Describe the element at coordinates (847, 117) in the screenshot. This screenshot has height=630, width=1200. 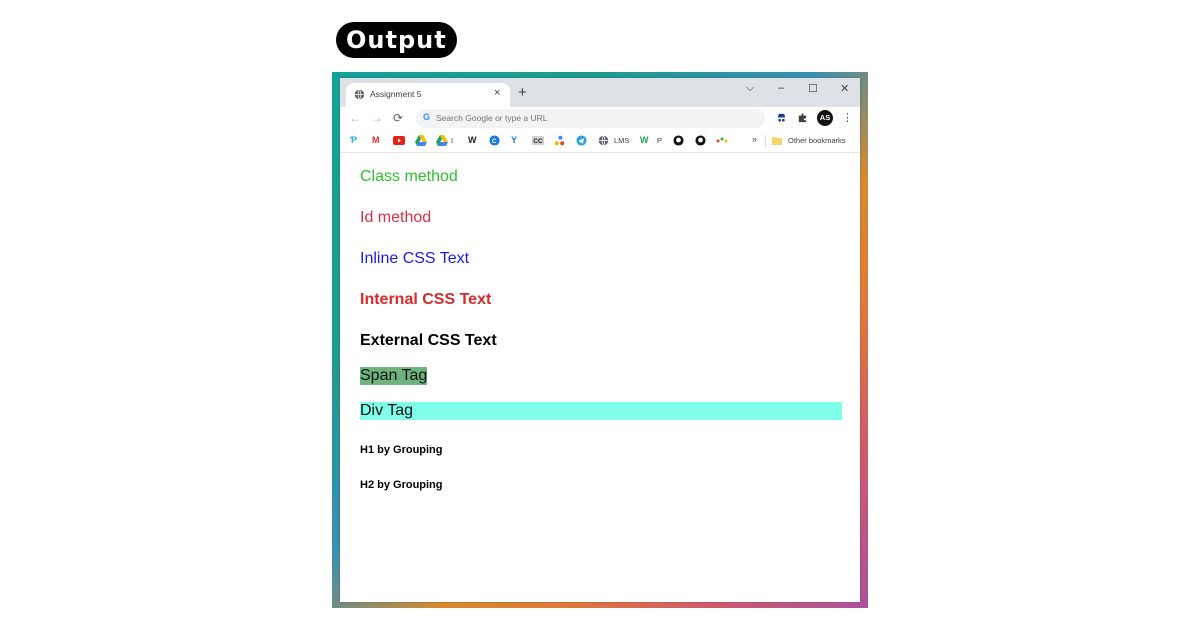
I see `menu-icon: ⋮` at that location.